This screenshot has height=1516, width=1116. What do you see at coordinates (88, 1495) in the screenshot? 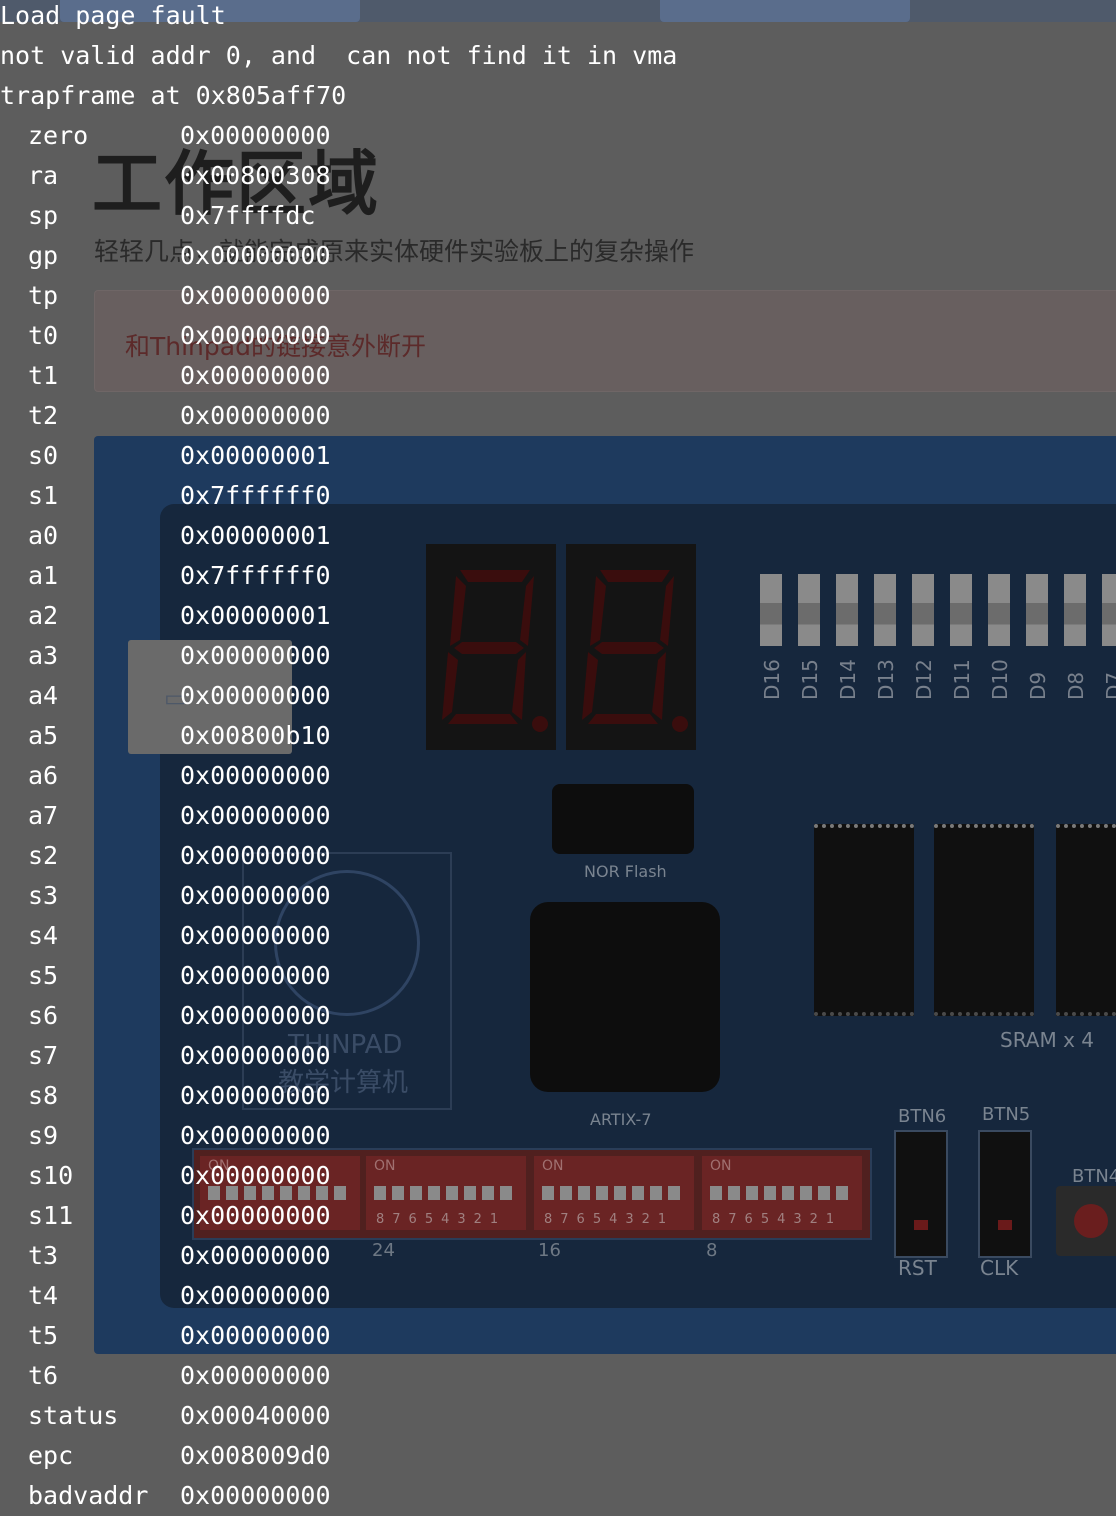
I see `register-name: badvaddr` at bounding box center [88, 1495].